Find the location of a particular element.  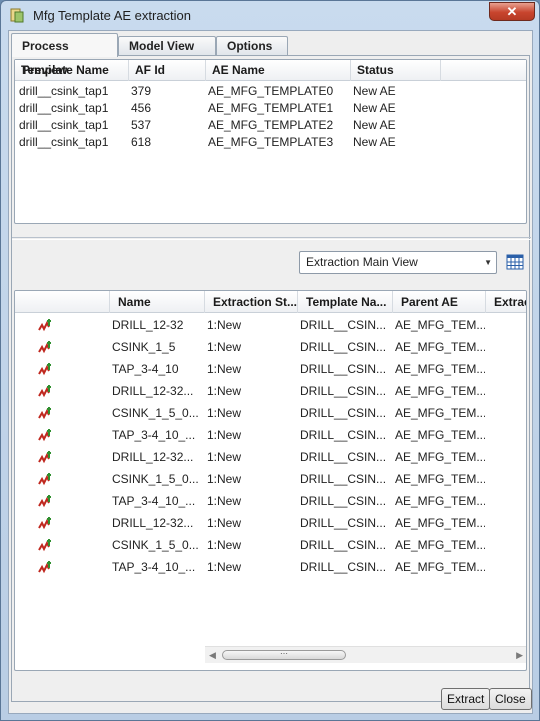

cell-af-id: 456 is located at coordinates (141, 108).